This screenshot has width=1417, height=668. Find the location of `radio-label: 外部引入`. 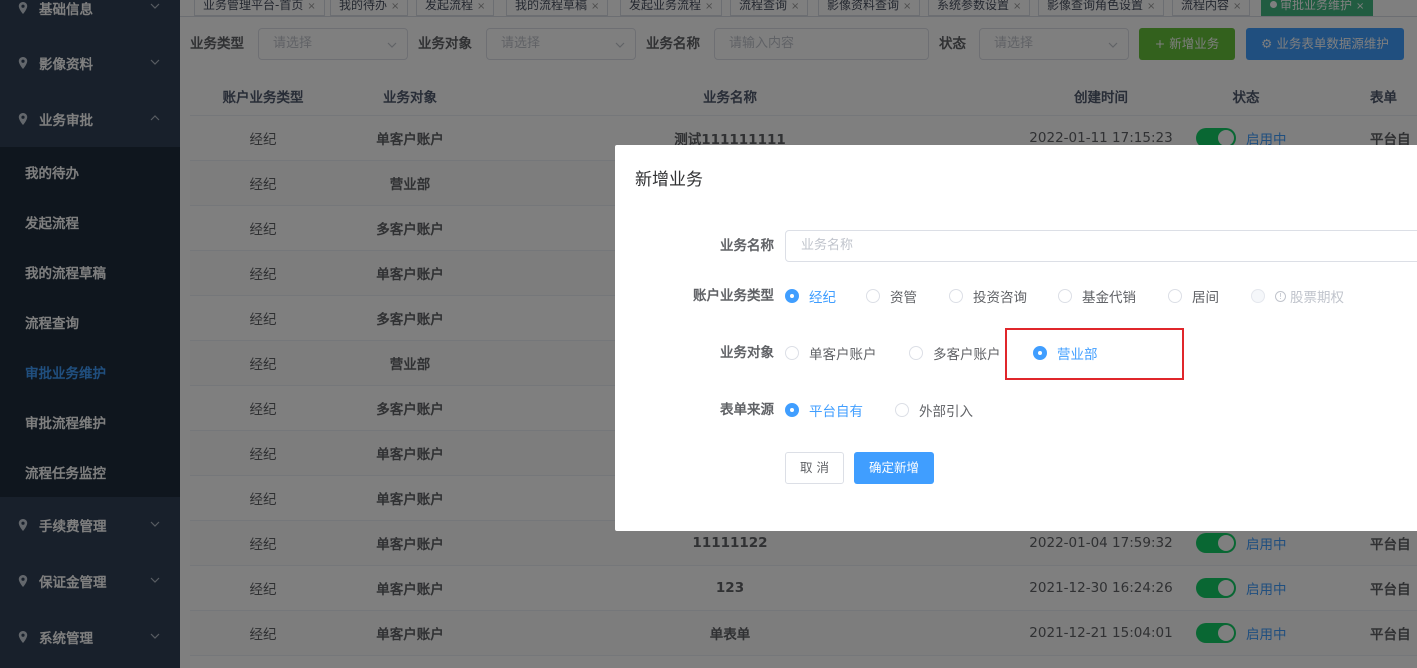

radio-label: 外部引入 is located at coordinates (946, 412).